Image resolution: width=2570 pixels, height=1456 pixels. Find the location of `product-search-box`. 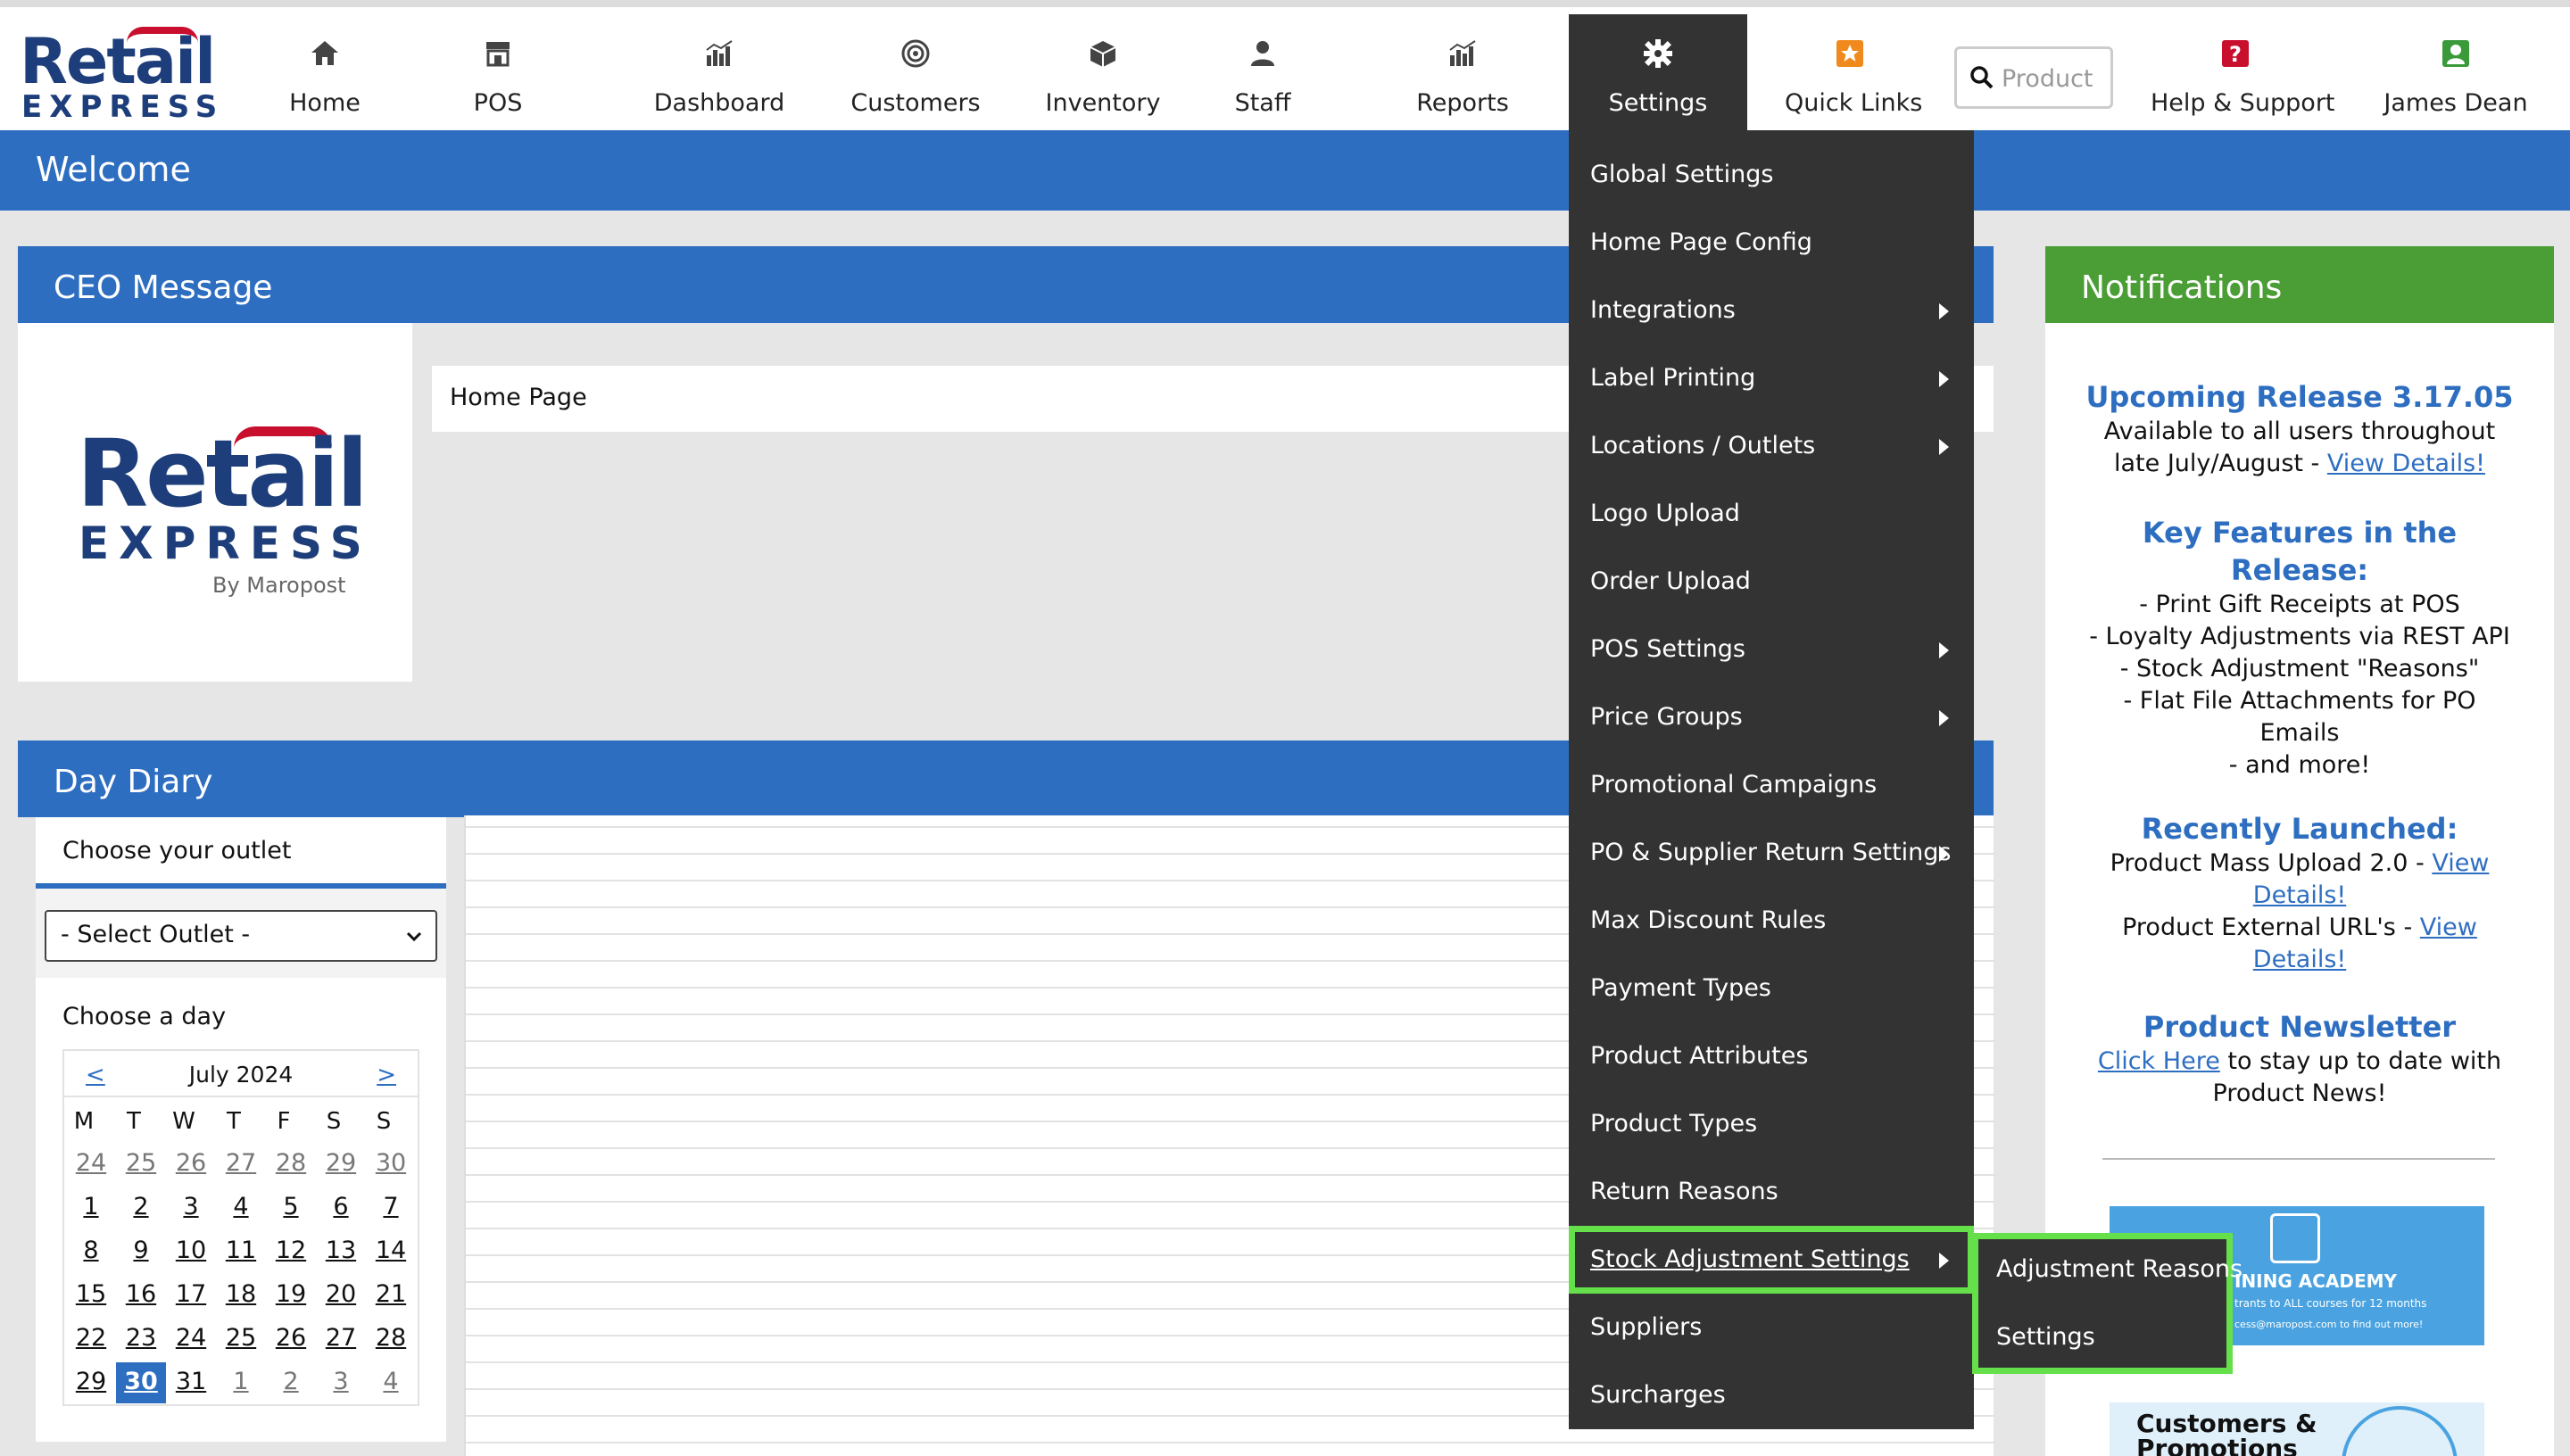

product-search-box is located at coordinates (2033, 77).